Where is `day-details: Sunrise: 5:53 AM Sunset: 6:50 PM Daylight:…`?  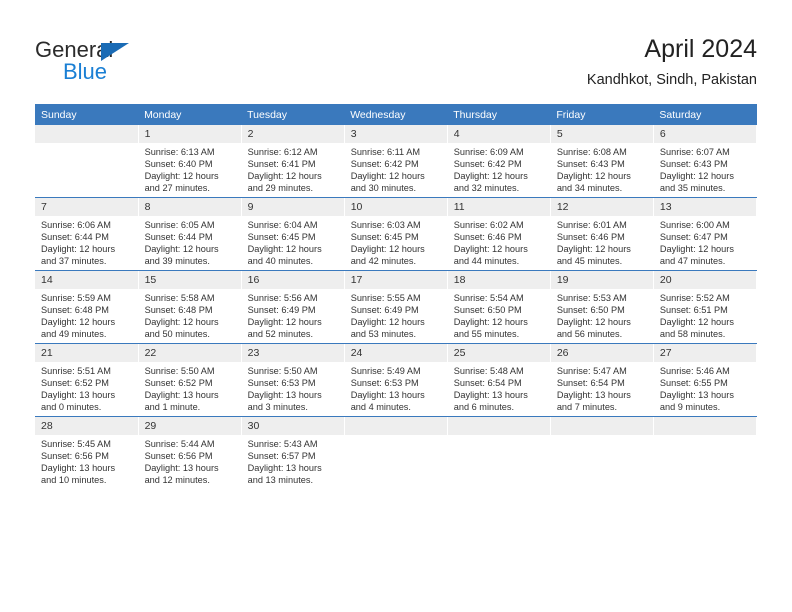 day-details: Sunrise: 5:53 AM Sunset: 6:50 PM Daylight:… is located at coordinates (602, 314).